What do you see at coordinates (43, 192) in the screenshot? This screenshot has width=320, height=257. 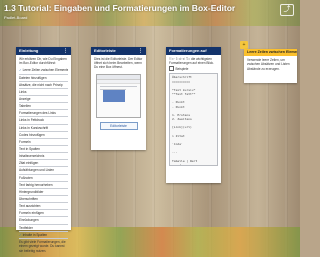 I see `list-item: Hintergrundbilder` at bounding box center [43, 192].